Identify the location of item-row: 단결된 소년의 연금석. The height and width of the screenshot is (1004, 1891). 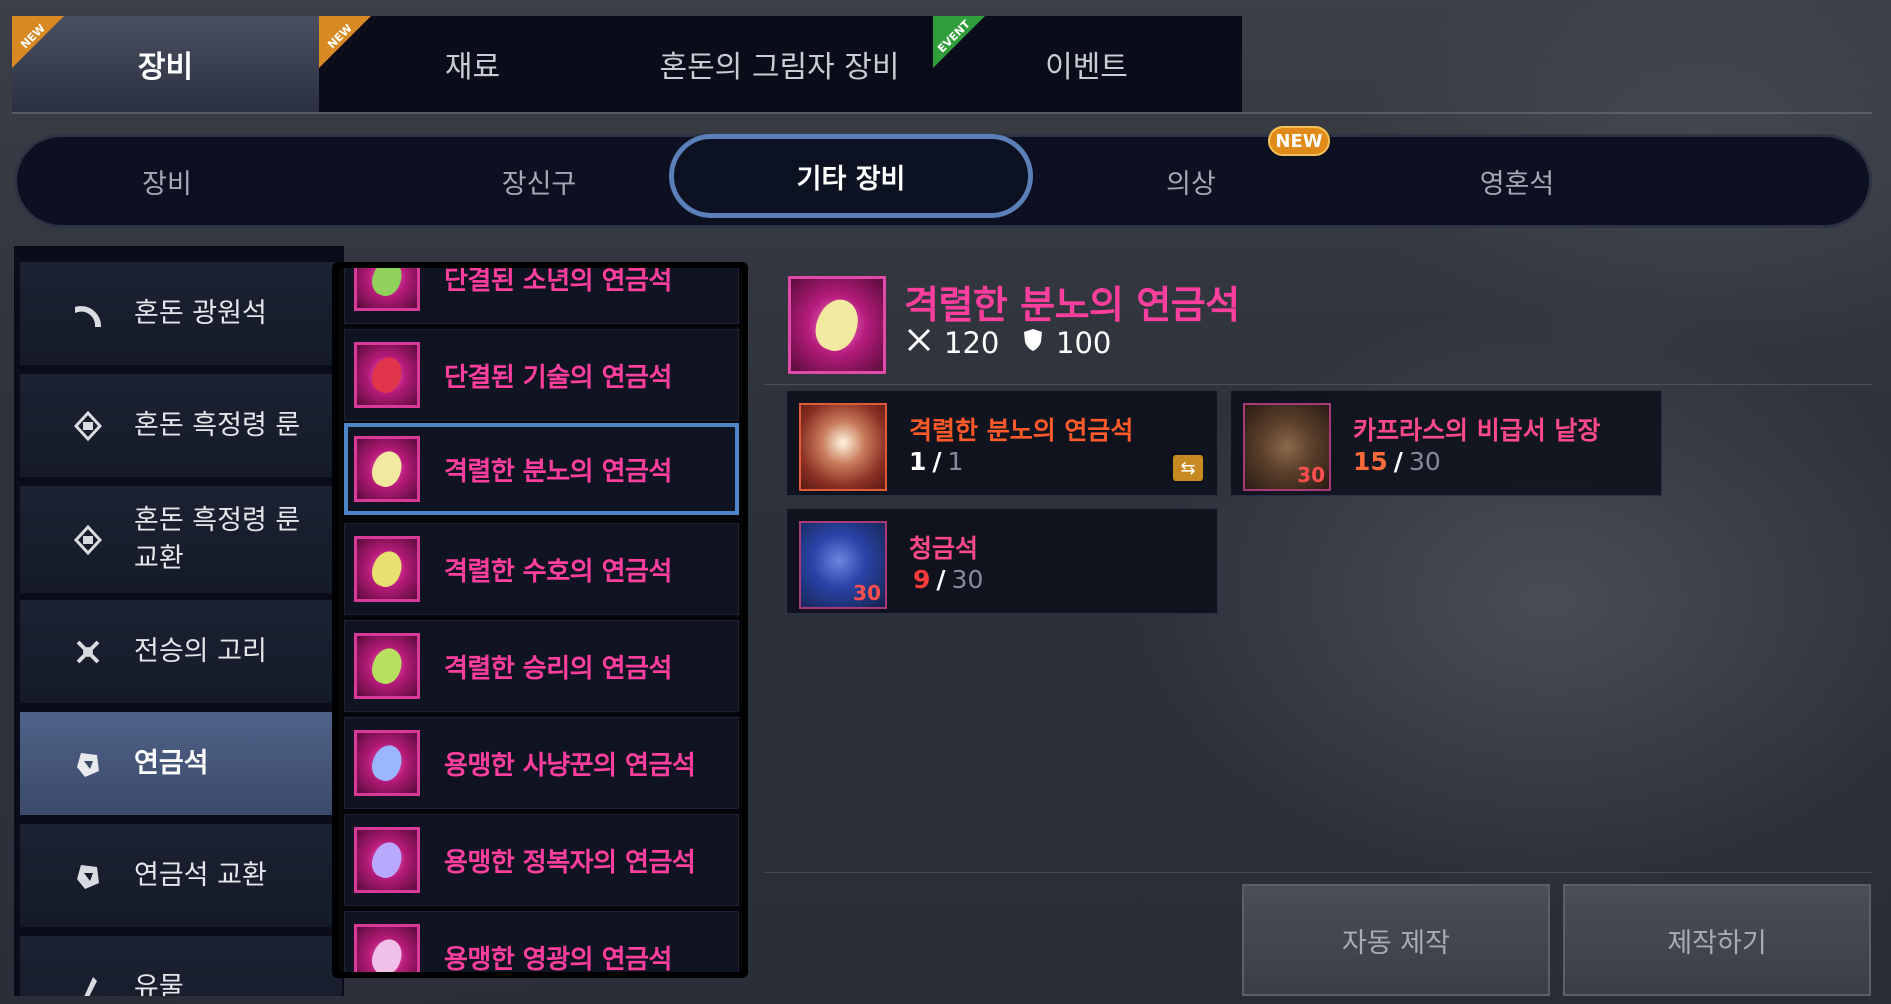
(541, 294).